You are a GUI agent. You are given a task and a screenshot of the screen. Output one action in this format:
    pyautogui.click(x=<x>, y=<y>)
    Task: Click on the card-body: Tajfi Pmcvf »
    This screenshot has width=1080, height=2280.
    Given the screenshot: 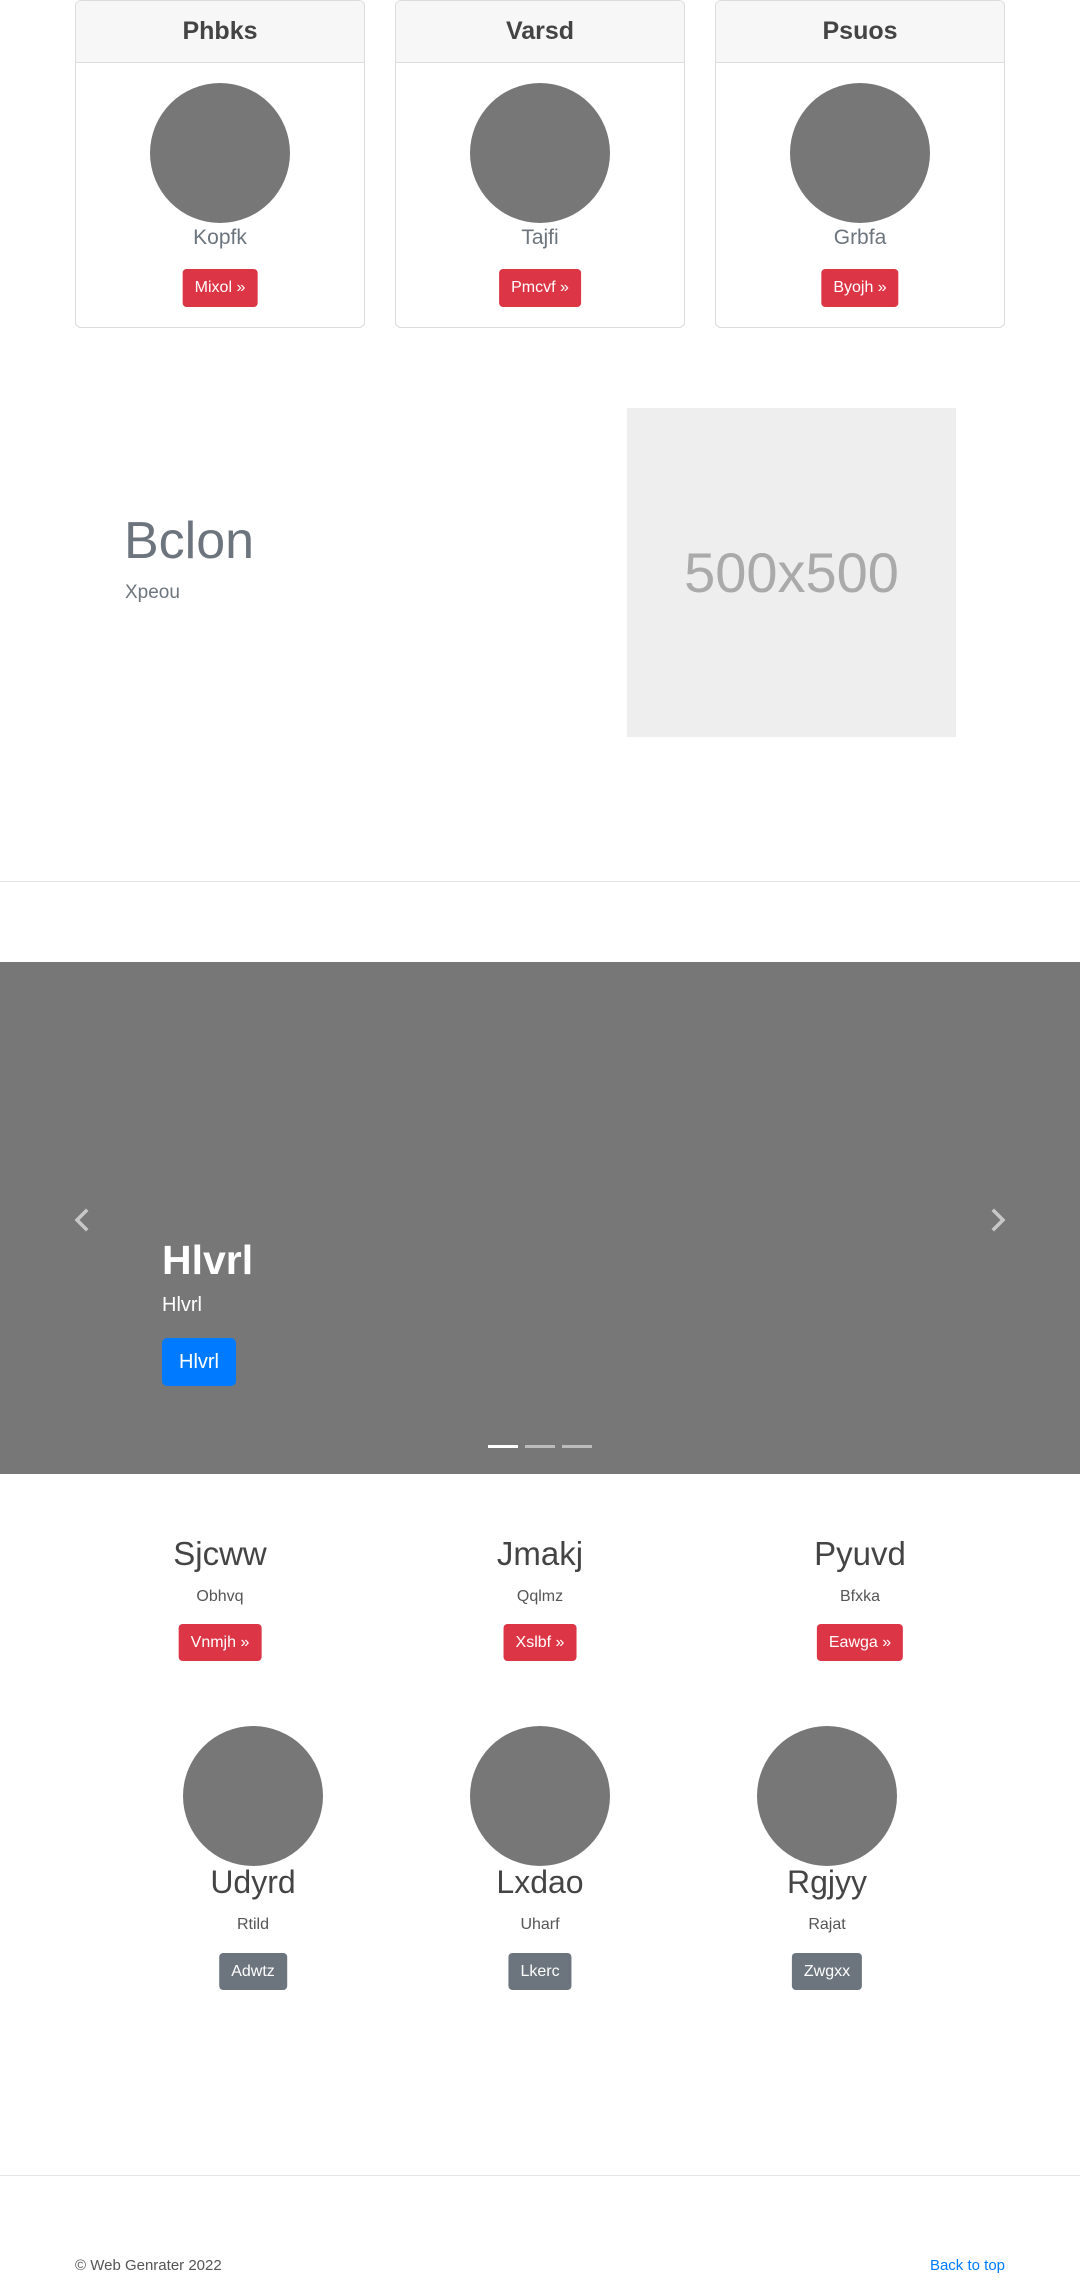 What is the action you would take?
    pyautogui.click(x=540, y=195)
    